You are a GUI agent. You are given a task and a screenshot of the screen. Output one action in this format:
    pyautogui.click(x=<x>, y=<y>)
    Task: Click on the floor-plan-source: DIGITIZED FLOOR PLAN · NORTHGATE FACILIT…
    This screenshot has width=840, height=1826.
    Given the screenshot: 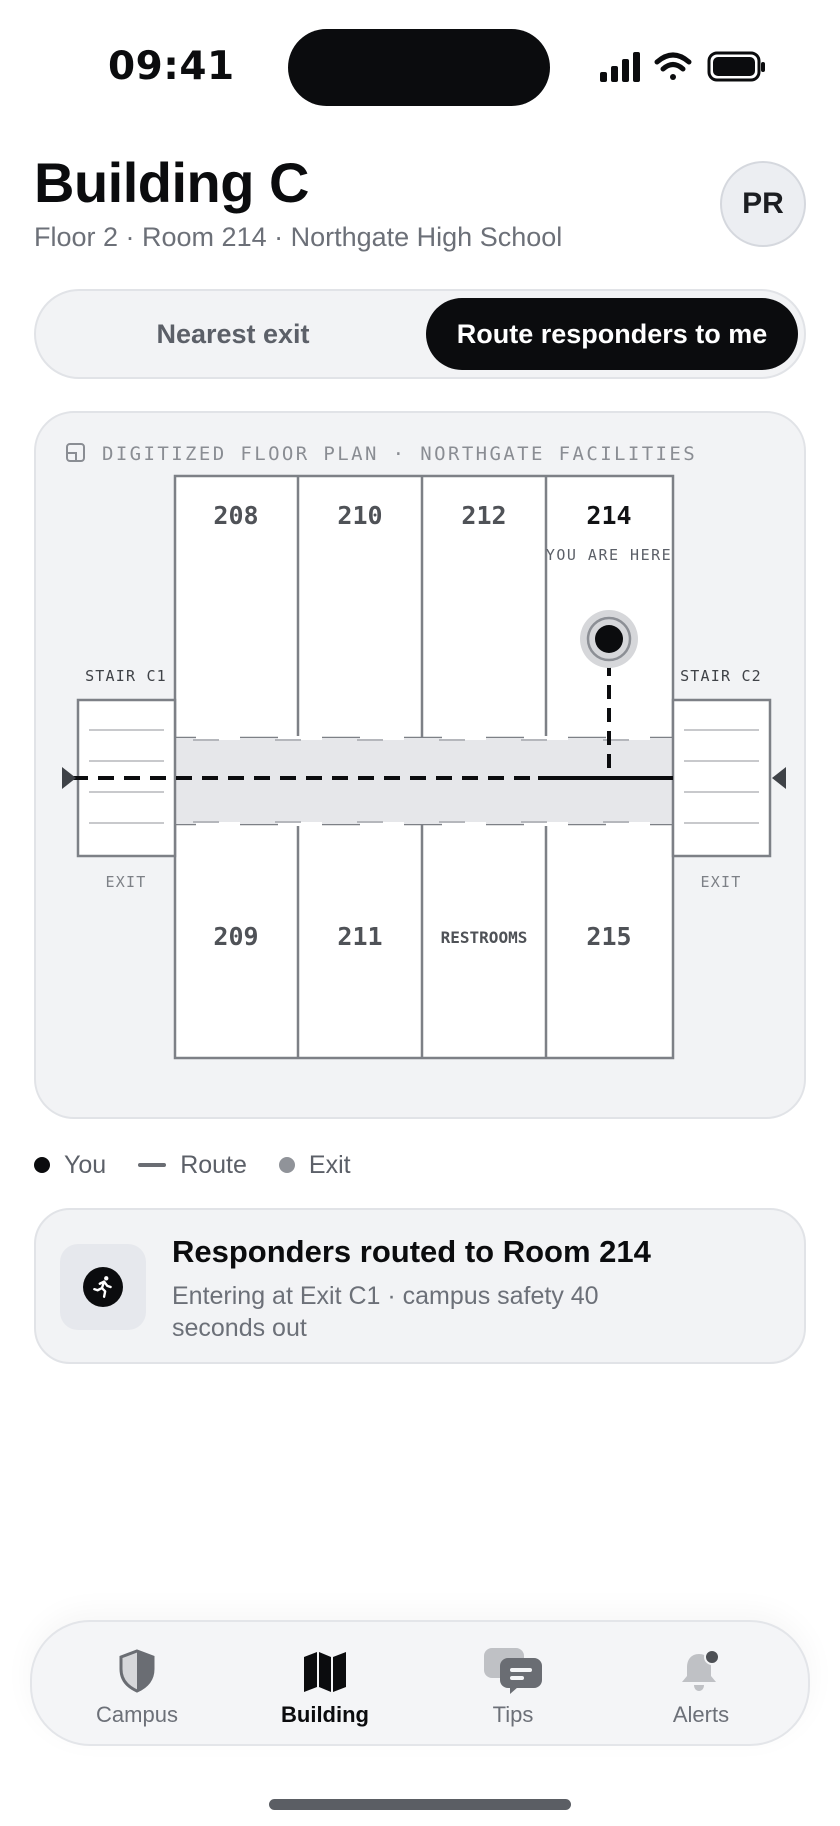 What is the action you would take?
    pyautogui.click(x=399, y=454)
    